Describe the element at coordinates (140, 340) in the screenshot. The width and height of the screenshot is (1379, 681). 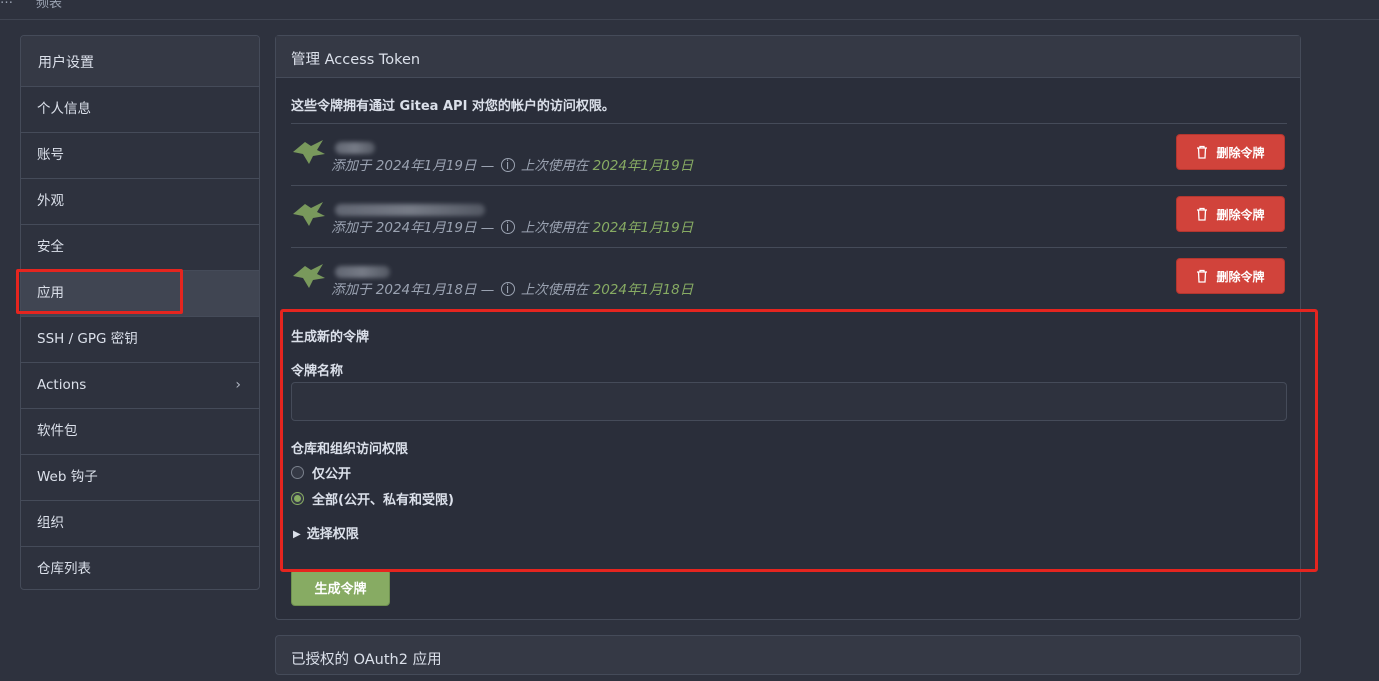
I see `sidebar-item-ssh-gpg-keys: SSH / GPG 密钥` at that location.